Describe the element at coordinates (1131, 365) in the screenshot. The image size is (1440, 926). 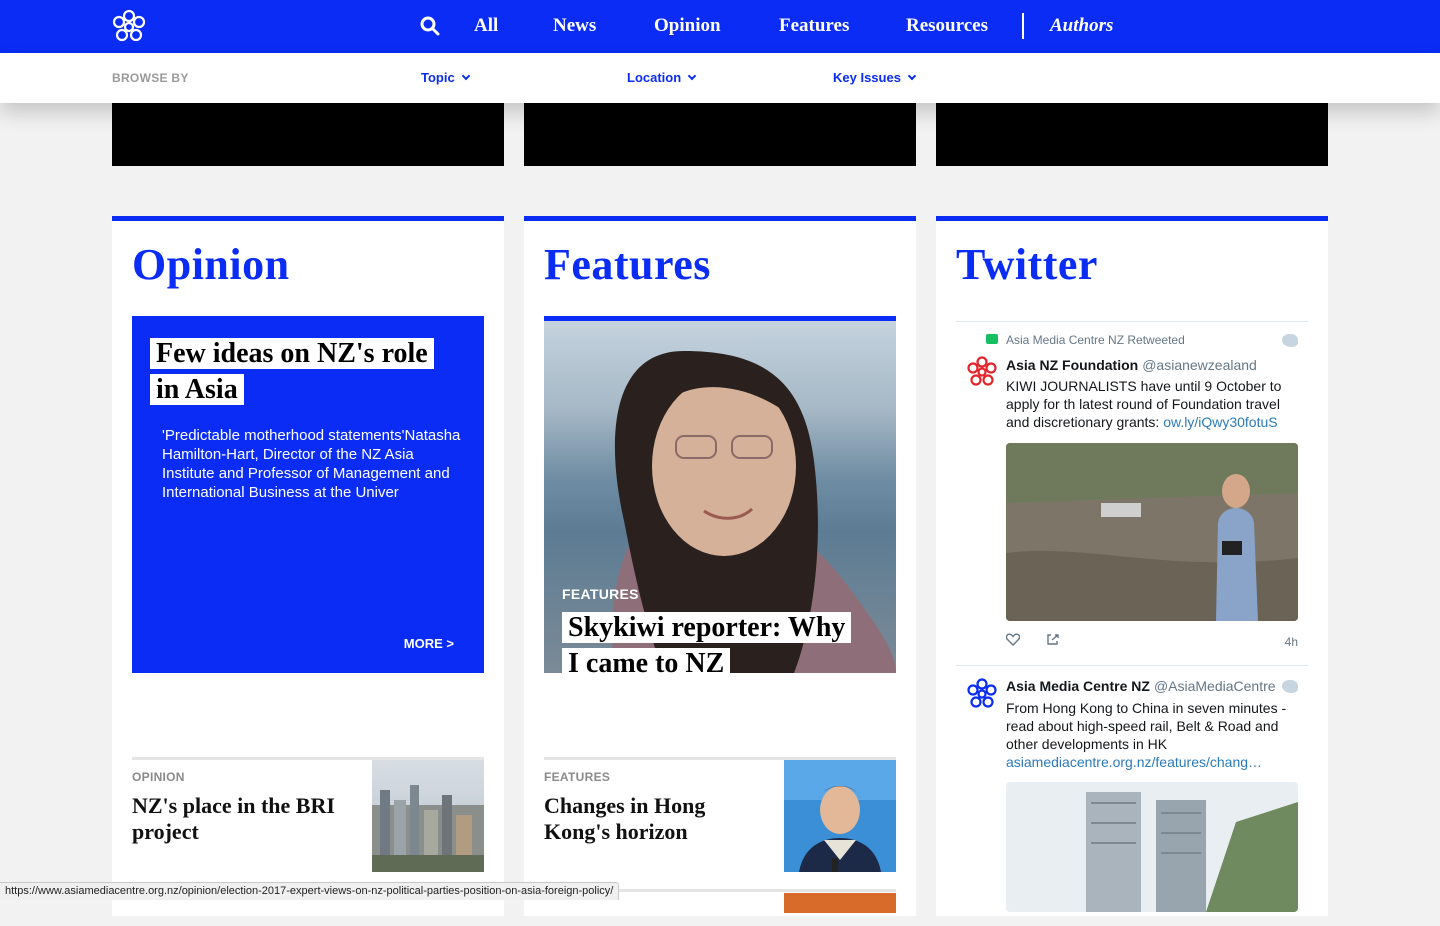
I see `tweet-author: Asia NZ Foundation @asianewzealand` at that location.